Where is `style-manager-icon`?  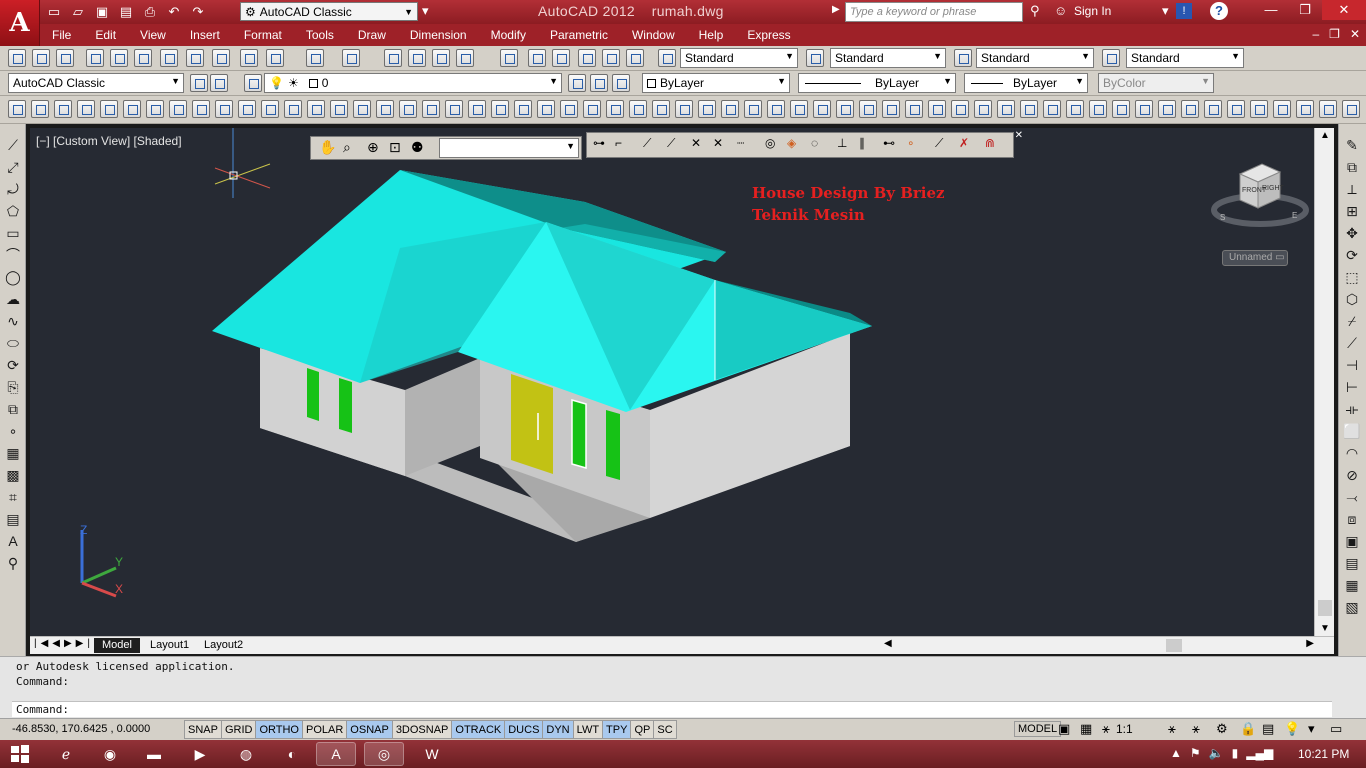
style-manager-icon is located at coordinates (815, 58).